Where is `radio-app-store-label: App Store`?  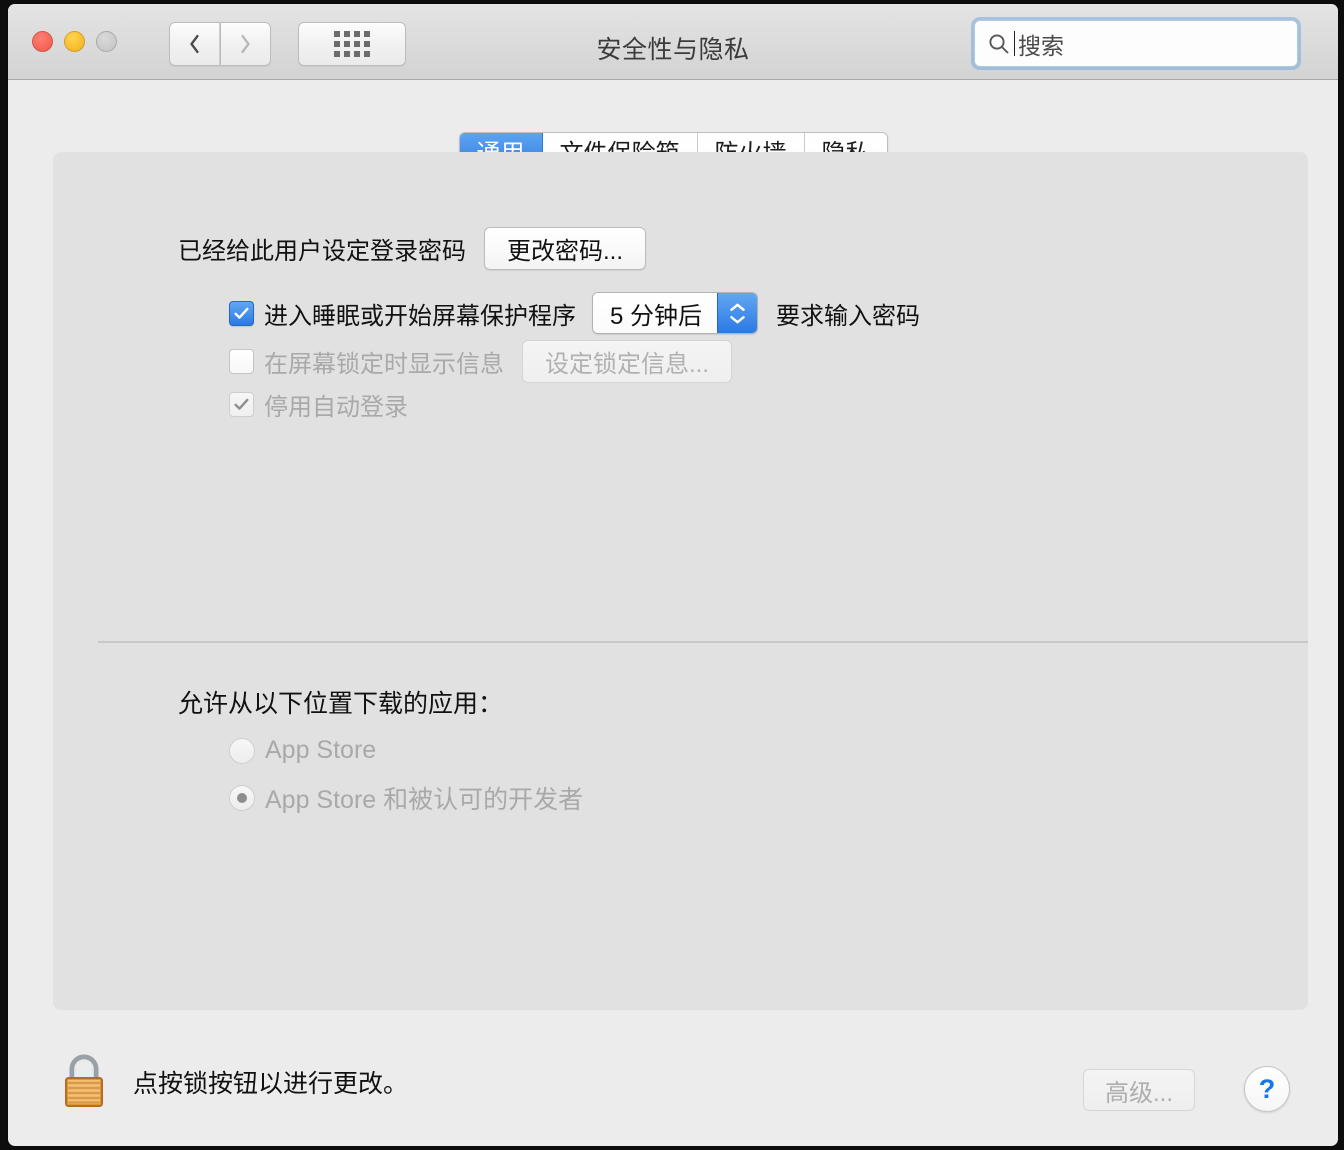
radio-app-store-label: App Store is located at coordinates (321, 750).